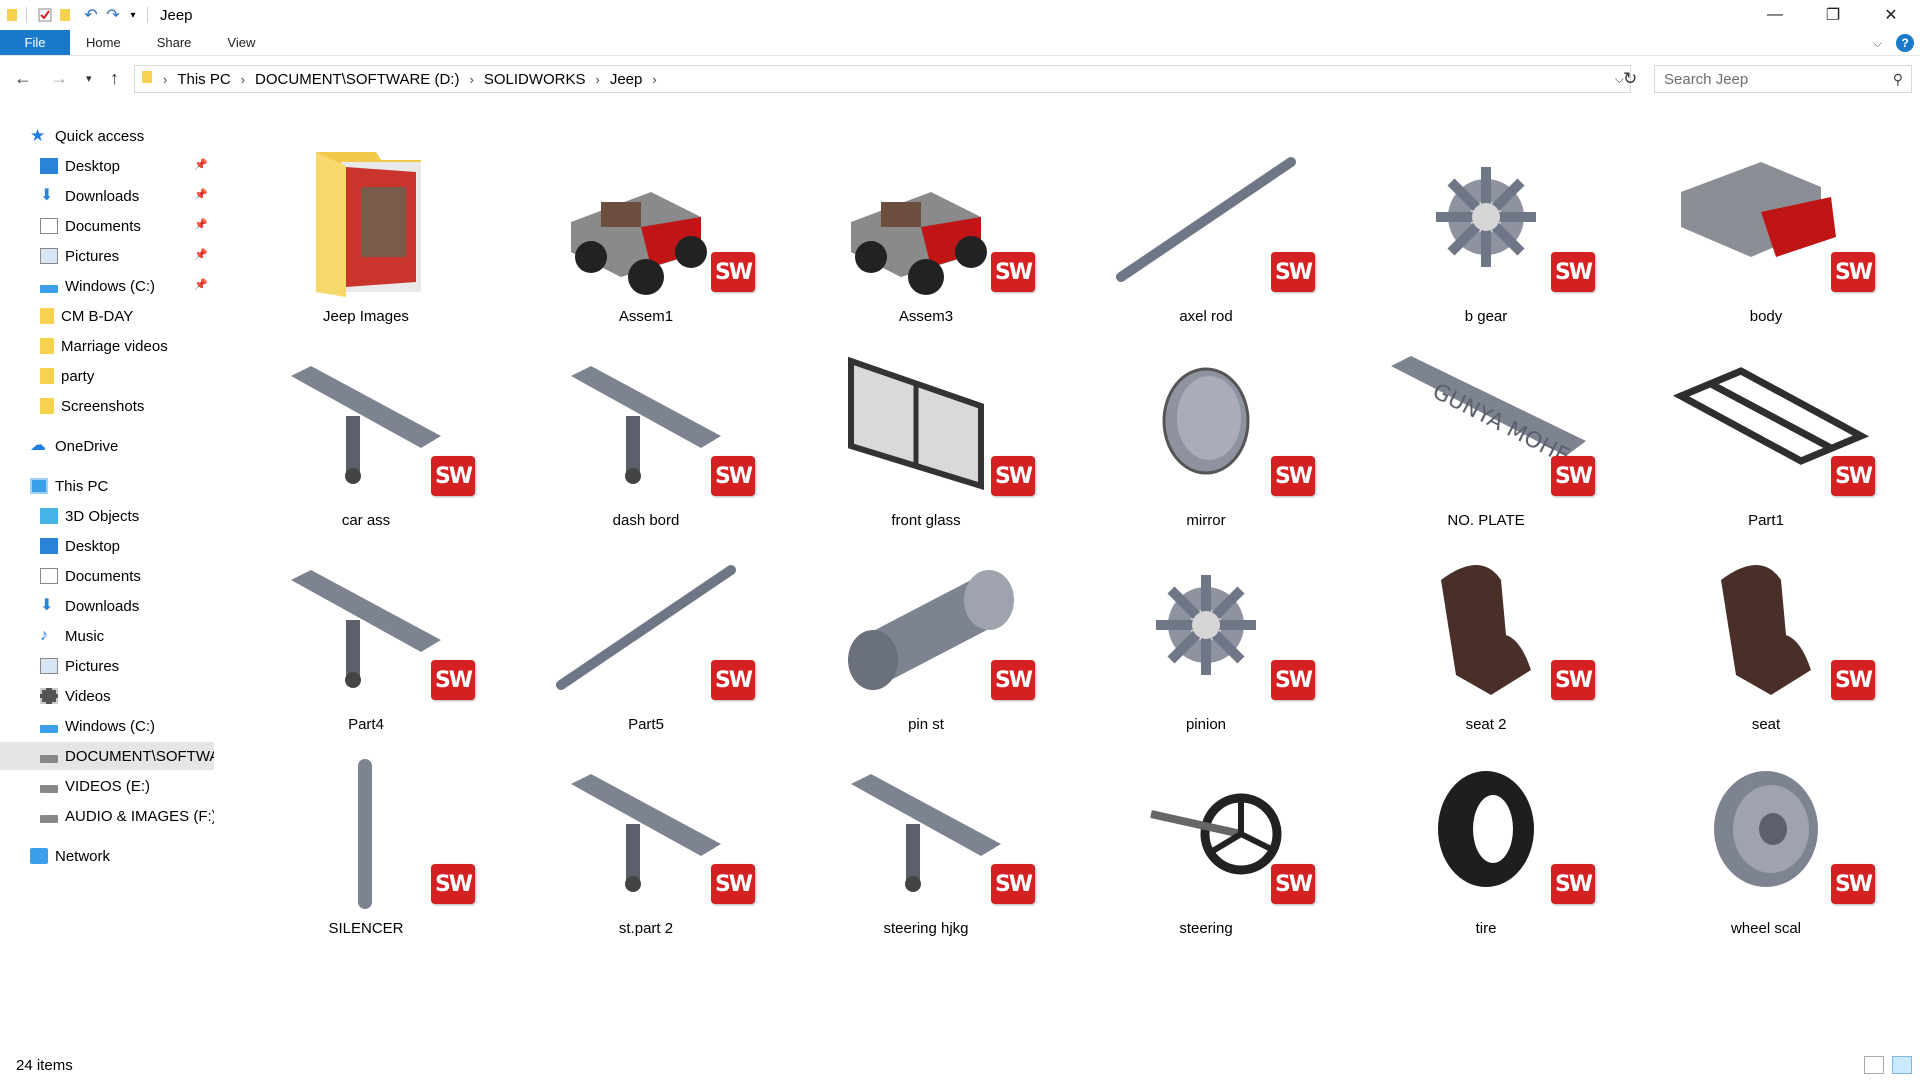 The width and height of the screenshot is (1920, 1080). I want to click on sidebar-item-drive-f: AUDIO & IMAGES (F:), so click(127, 816).